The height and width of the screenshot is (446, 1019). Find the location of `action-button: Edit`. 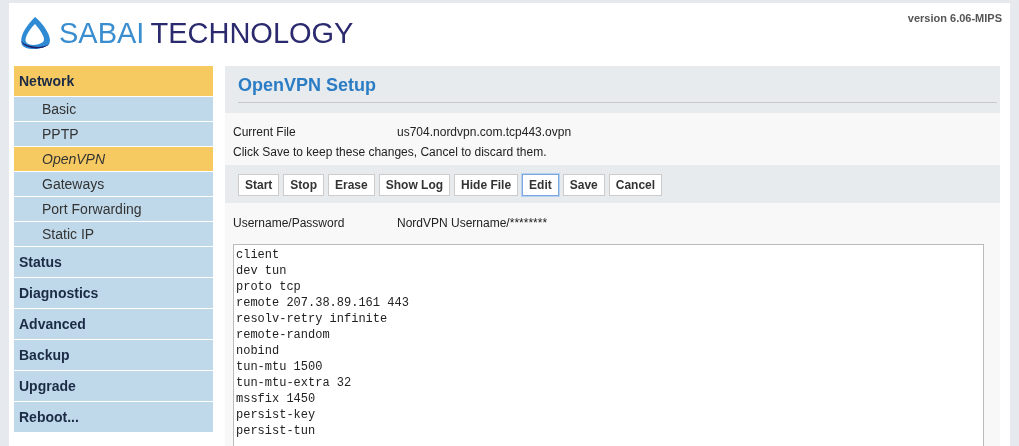

action-button: Edit is located at coordinates (540, 185).